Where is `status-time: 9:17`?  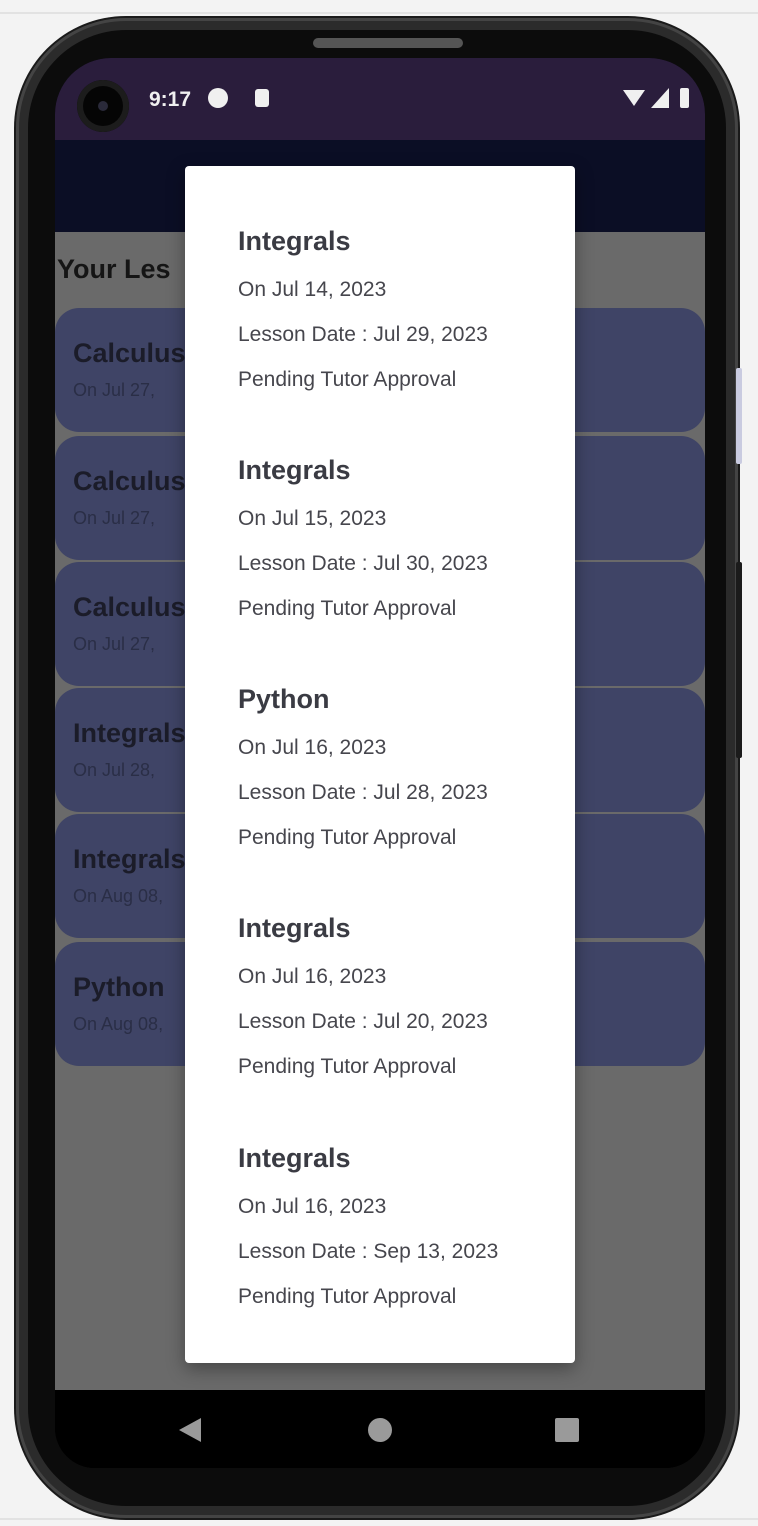 status-time: 9:17 is located at coordinates (170, 99).